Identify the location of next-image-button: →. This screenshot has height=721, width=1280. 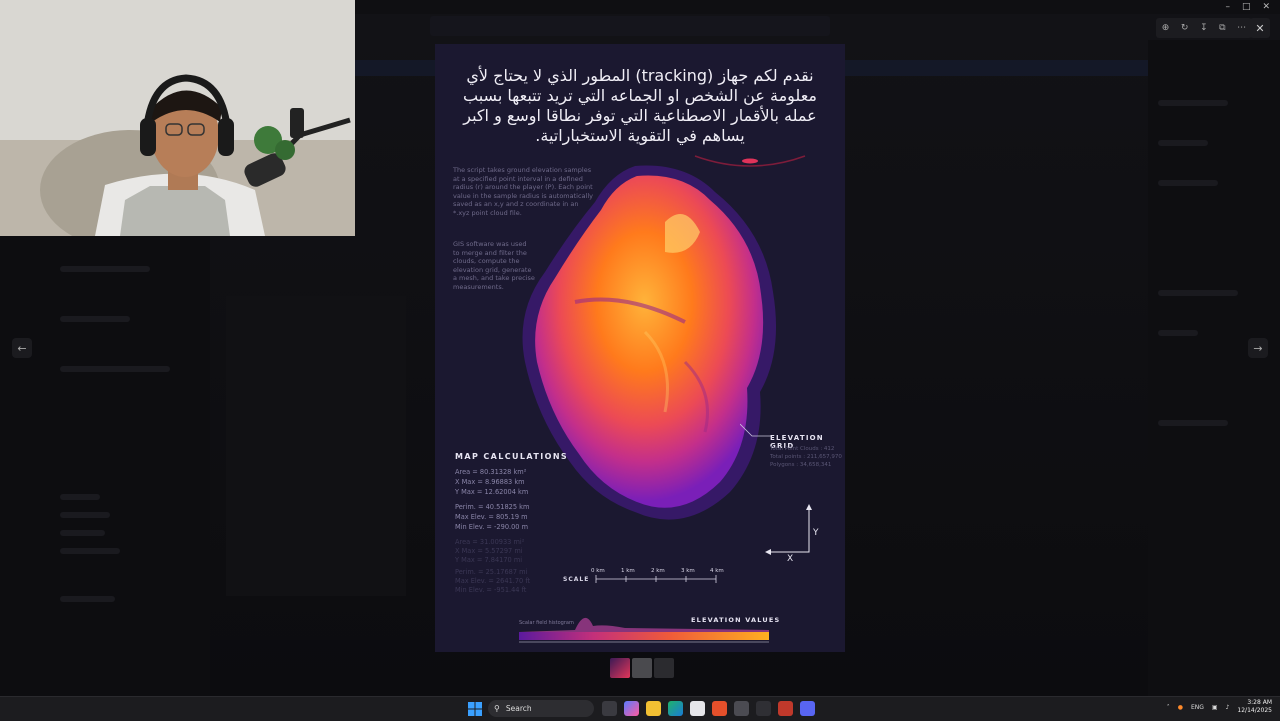
(1258, 348).